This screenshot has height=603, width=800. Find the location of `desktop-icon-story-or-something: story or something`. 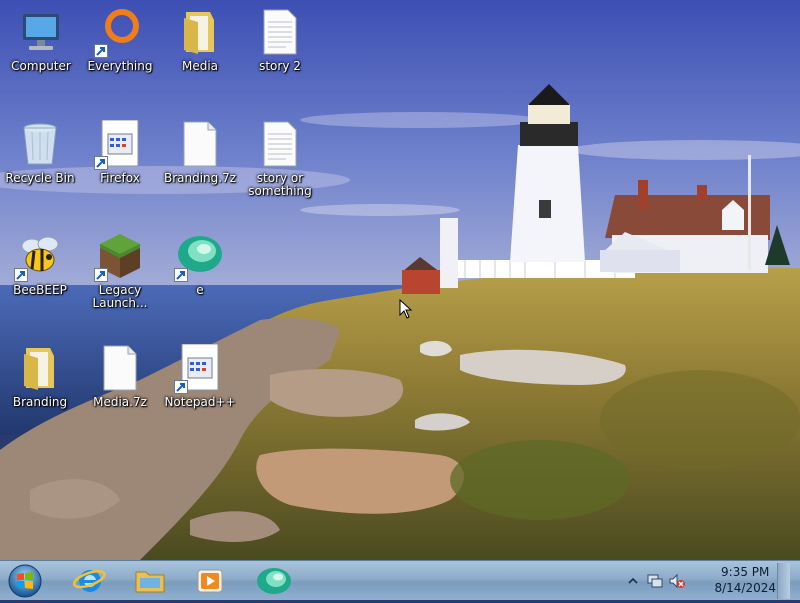

desktop-icon-story-or-something: story or something is located at coordinates (280, 159).